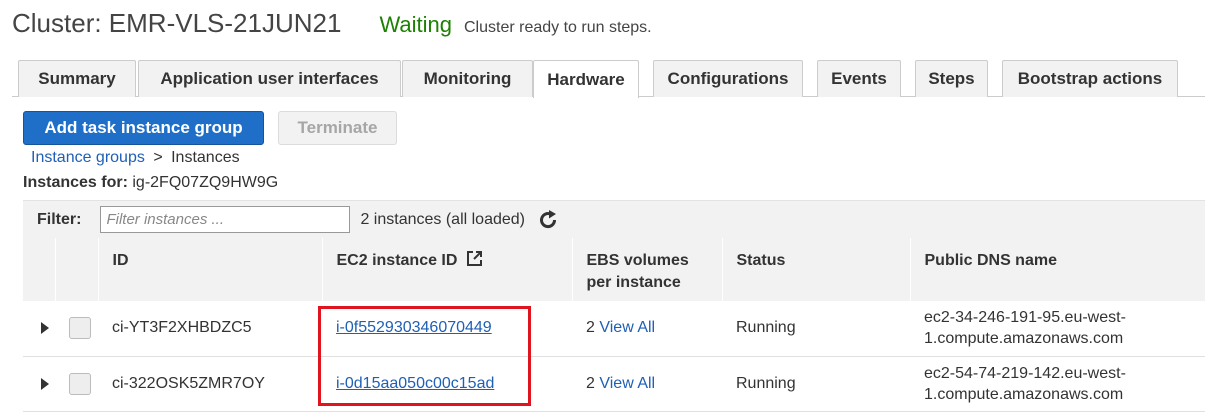 Image resolution: width=1205 pixels, height=414 pixels. What do you see at coordinates (1090, 78) in the screenshot?
I see `tab-bootstrap-actions: Bootstrap actions` at bounding box center [1090, 78].